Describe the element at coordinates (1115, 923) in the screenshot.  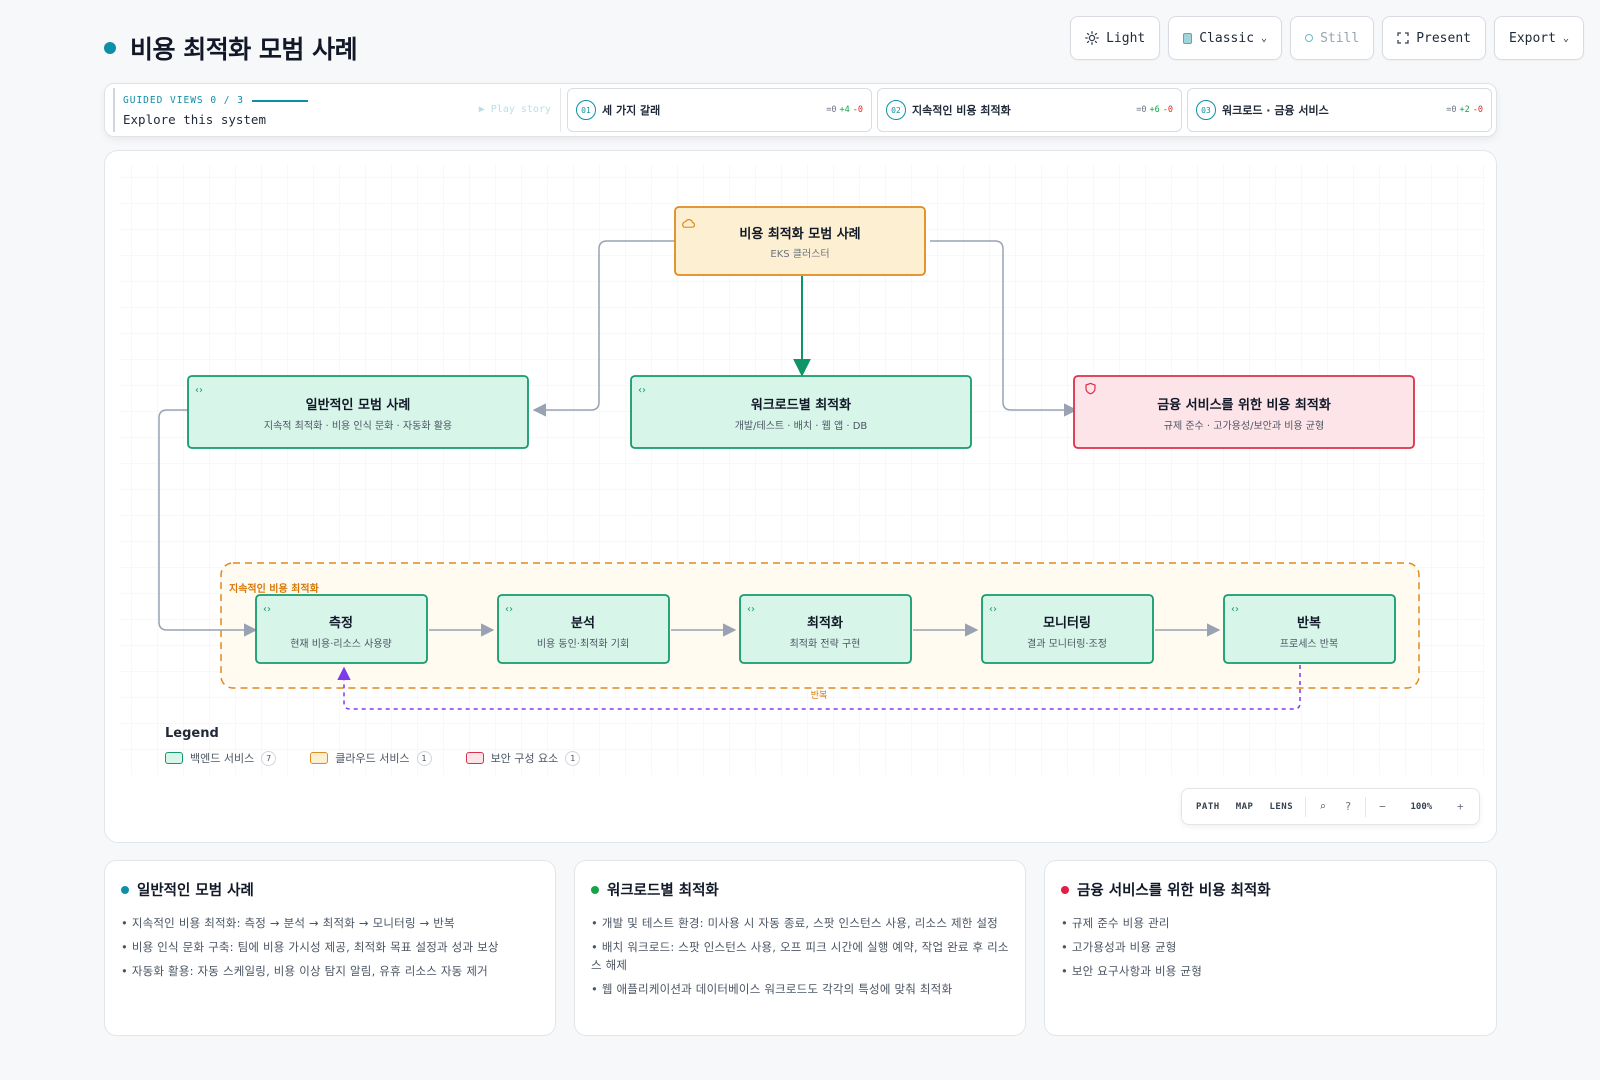
I see `card-bullet: • 규제 준수 비용 관리` at that location.